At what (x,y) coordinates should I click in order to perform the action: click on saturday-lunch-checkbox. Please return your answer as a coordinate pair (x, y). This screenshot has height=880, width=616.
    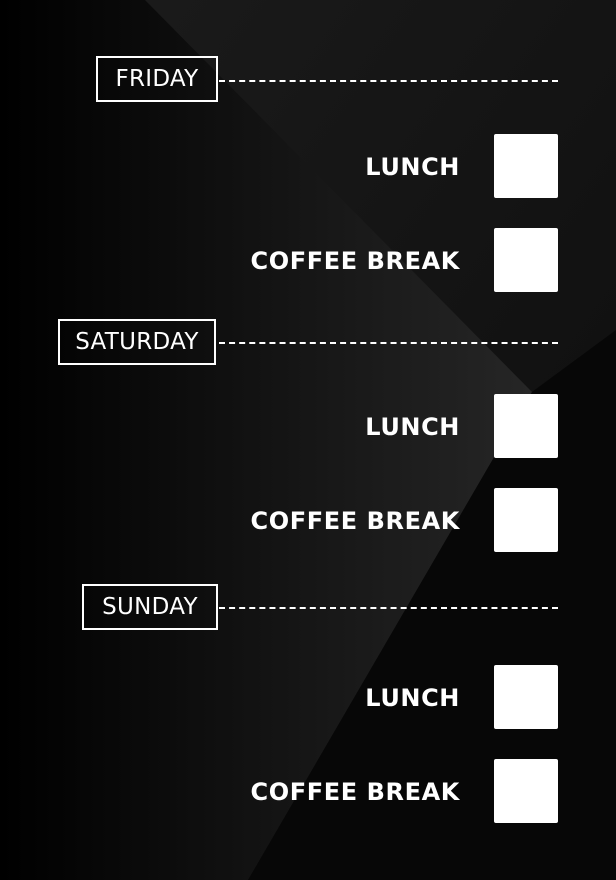
    Looking at the image, I should click on (526, 426).